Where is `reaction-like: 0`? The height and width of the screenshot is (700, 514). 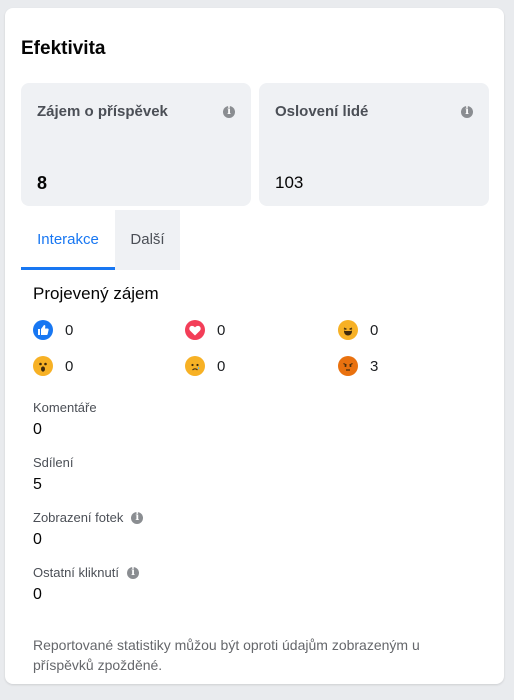
reaction-like: 0 is located at coordinates (53, 330).